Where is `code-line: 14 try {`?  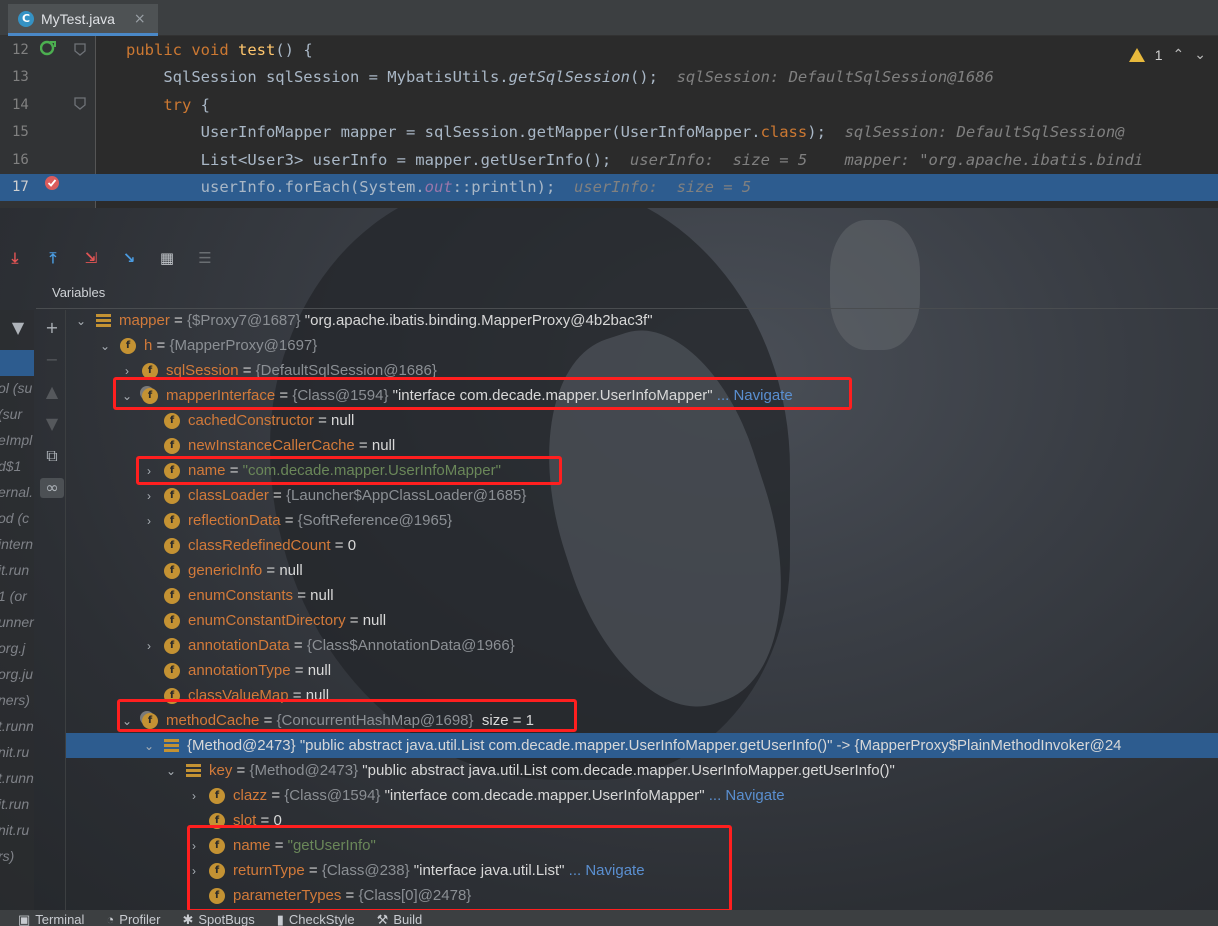
code-line: 14 try { is located at coordinates (609, 104).